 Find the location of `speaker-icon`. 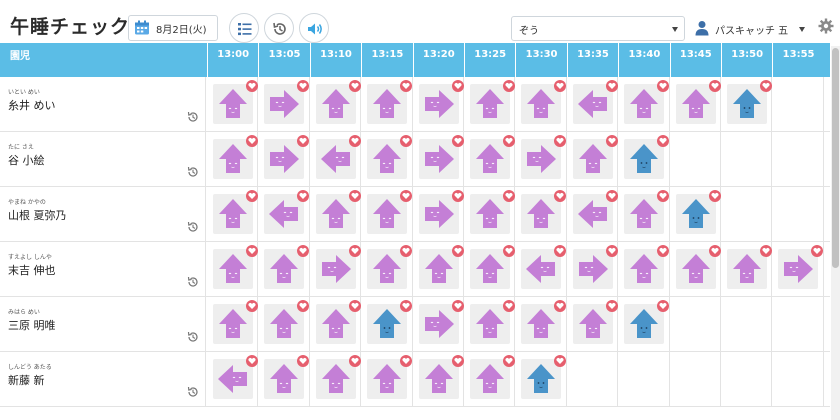

speaker-icon is located at coordinates (315, 29).